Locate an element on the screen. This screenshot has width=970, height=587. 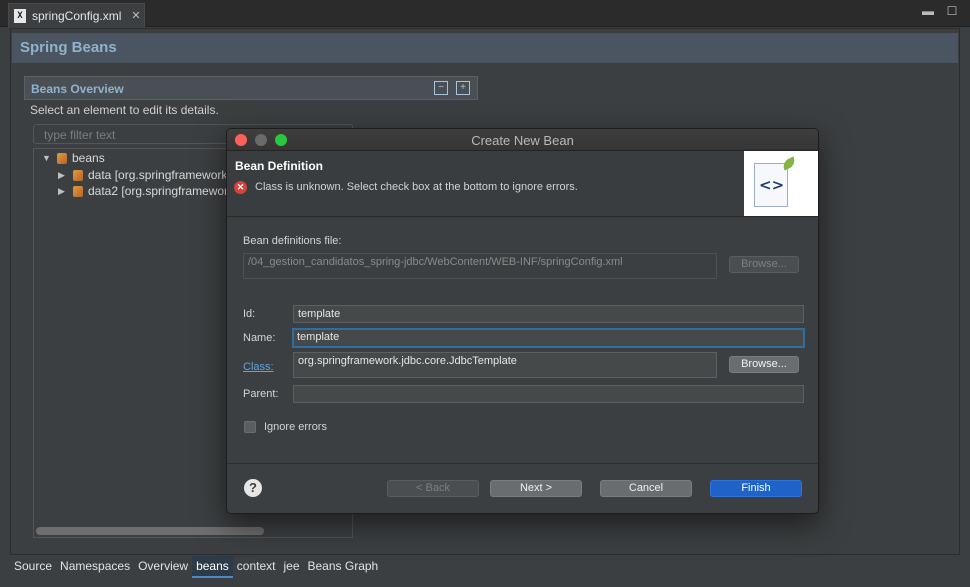
banner-title: Bean Definition is located at coordinates (279, 166).